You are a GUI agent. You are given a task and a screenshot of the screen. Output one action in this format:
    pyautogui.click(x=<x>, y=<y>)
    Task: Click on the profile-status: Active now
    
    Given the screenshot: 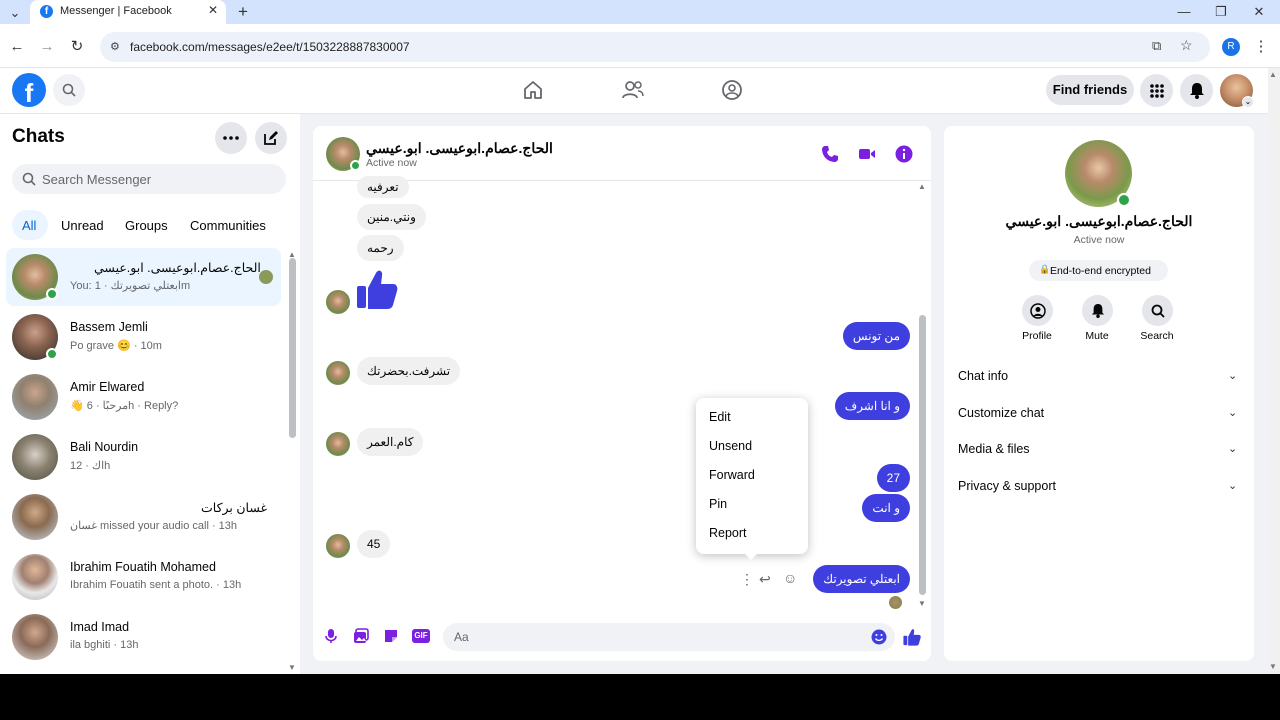 What is the action you would take?
    pyautogui.click(x=1099, y=240)
    